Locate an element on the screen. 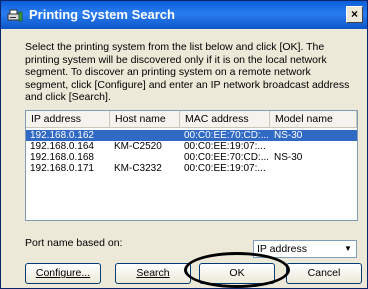 Image resolution: width=368 pixels, height=289 pixels. search-button-label: Search is located at coordinates (153, 273).